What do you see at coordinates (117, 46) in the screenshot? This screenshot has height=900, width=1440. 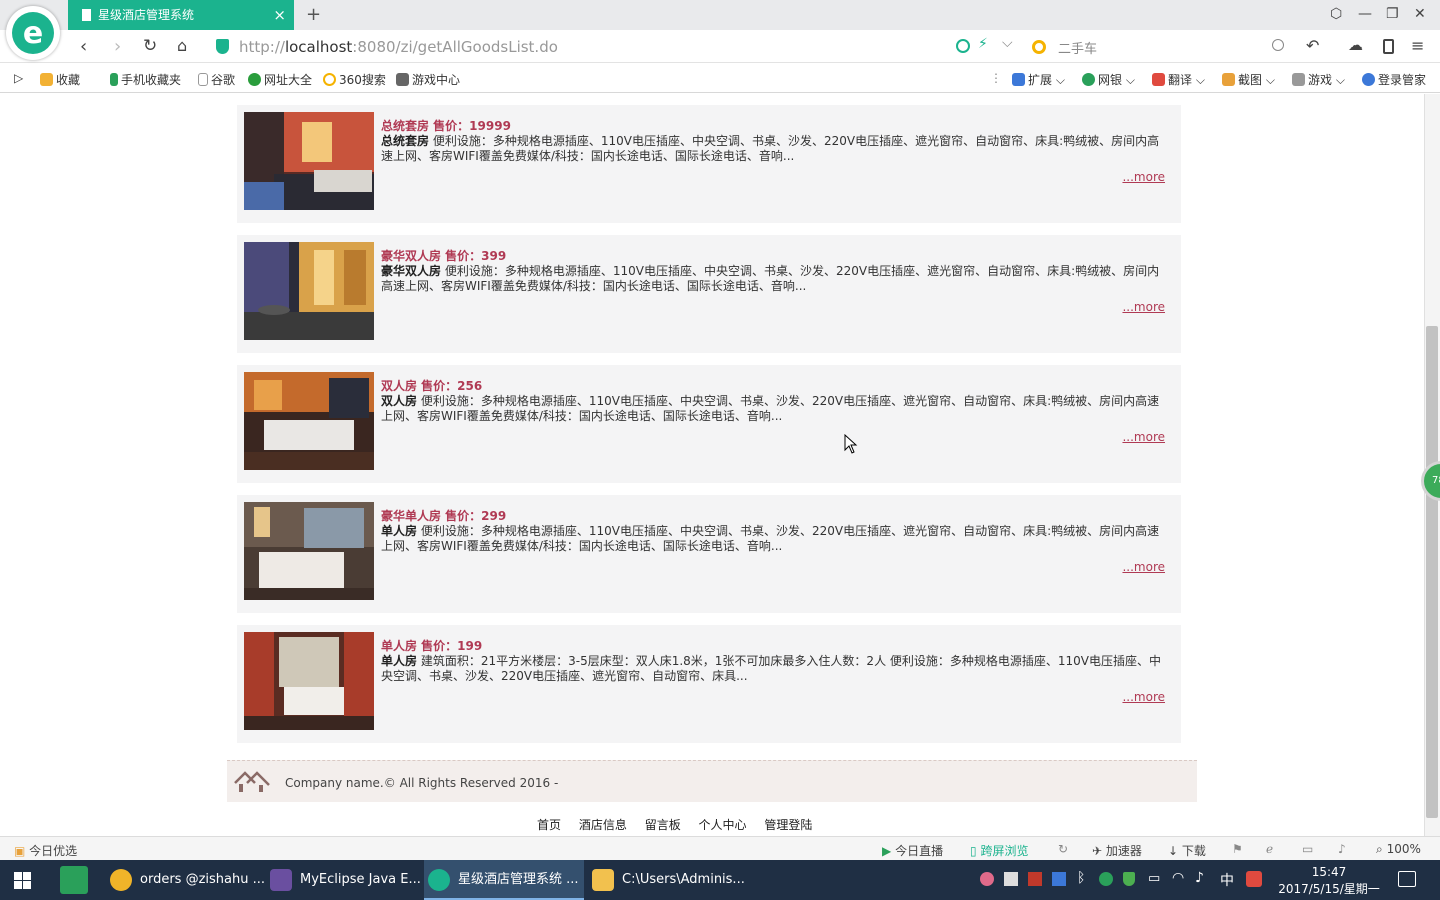 I see `forward-icon: ›` at bounding box center [117, 46].